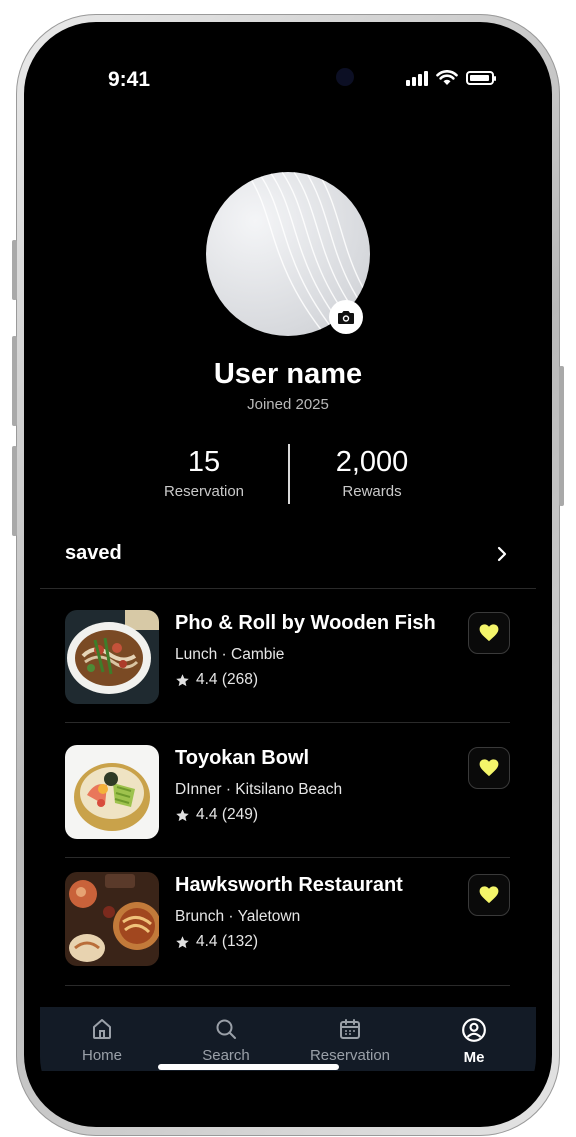 This screenshot has height=1137, width=576. What do you see at coordinates (259, 789) in the screenshot?
I see `restaurant-meta: DInner · Kitsilano Beach` at bounding box center [259, 789].